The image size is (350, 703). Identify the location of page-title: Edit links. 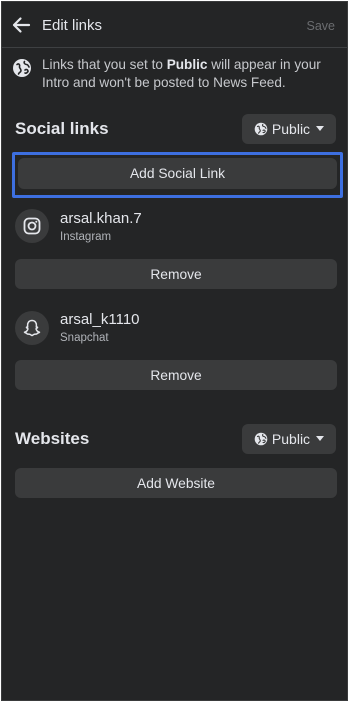
(72, 25).